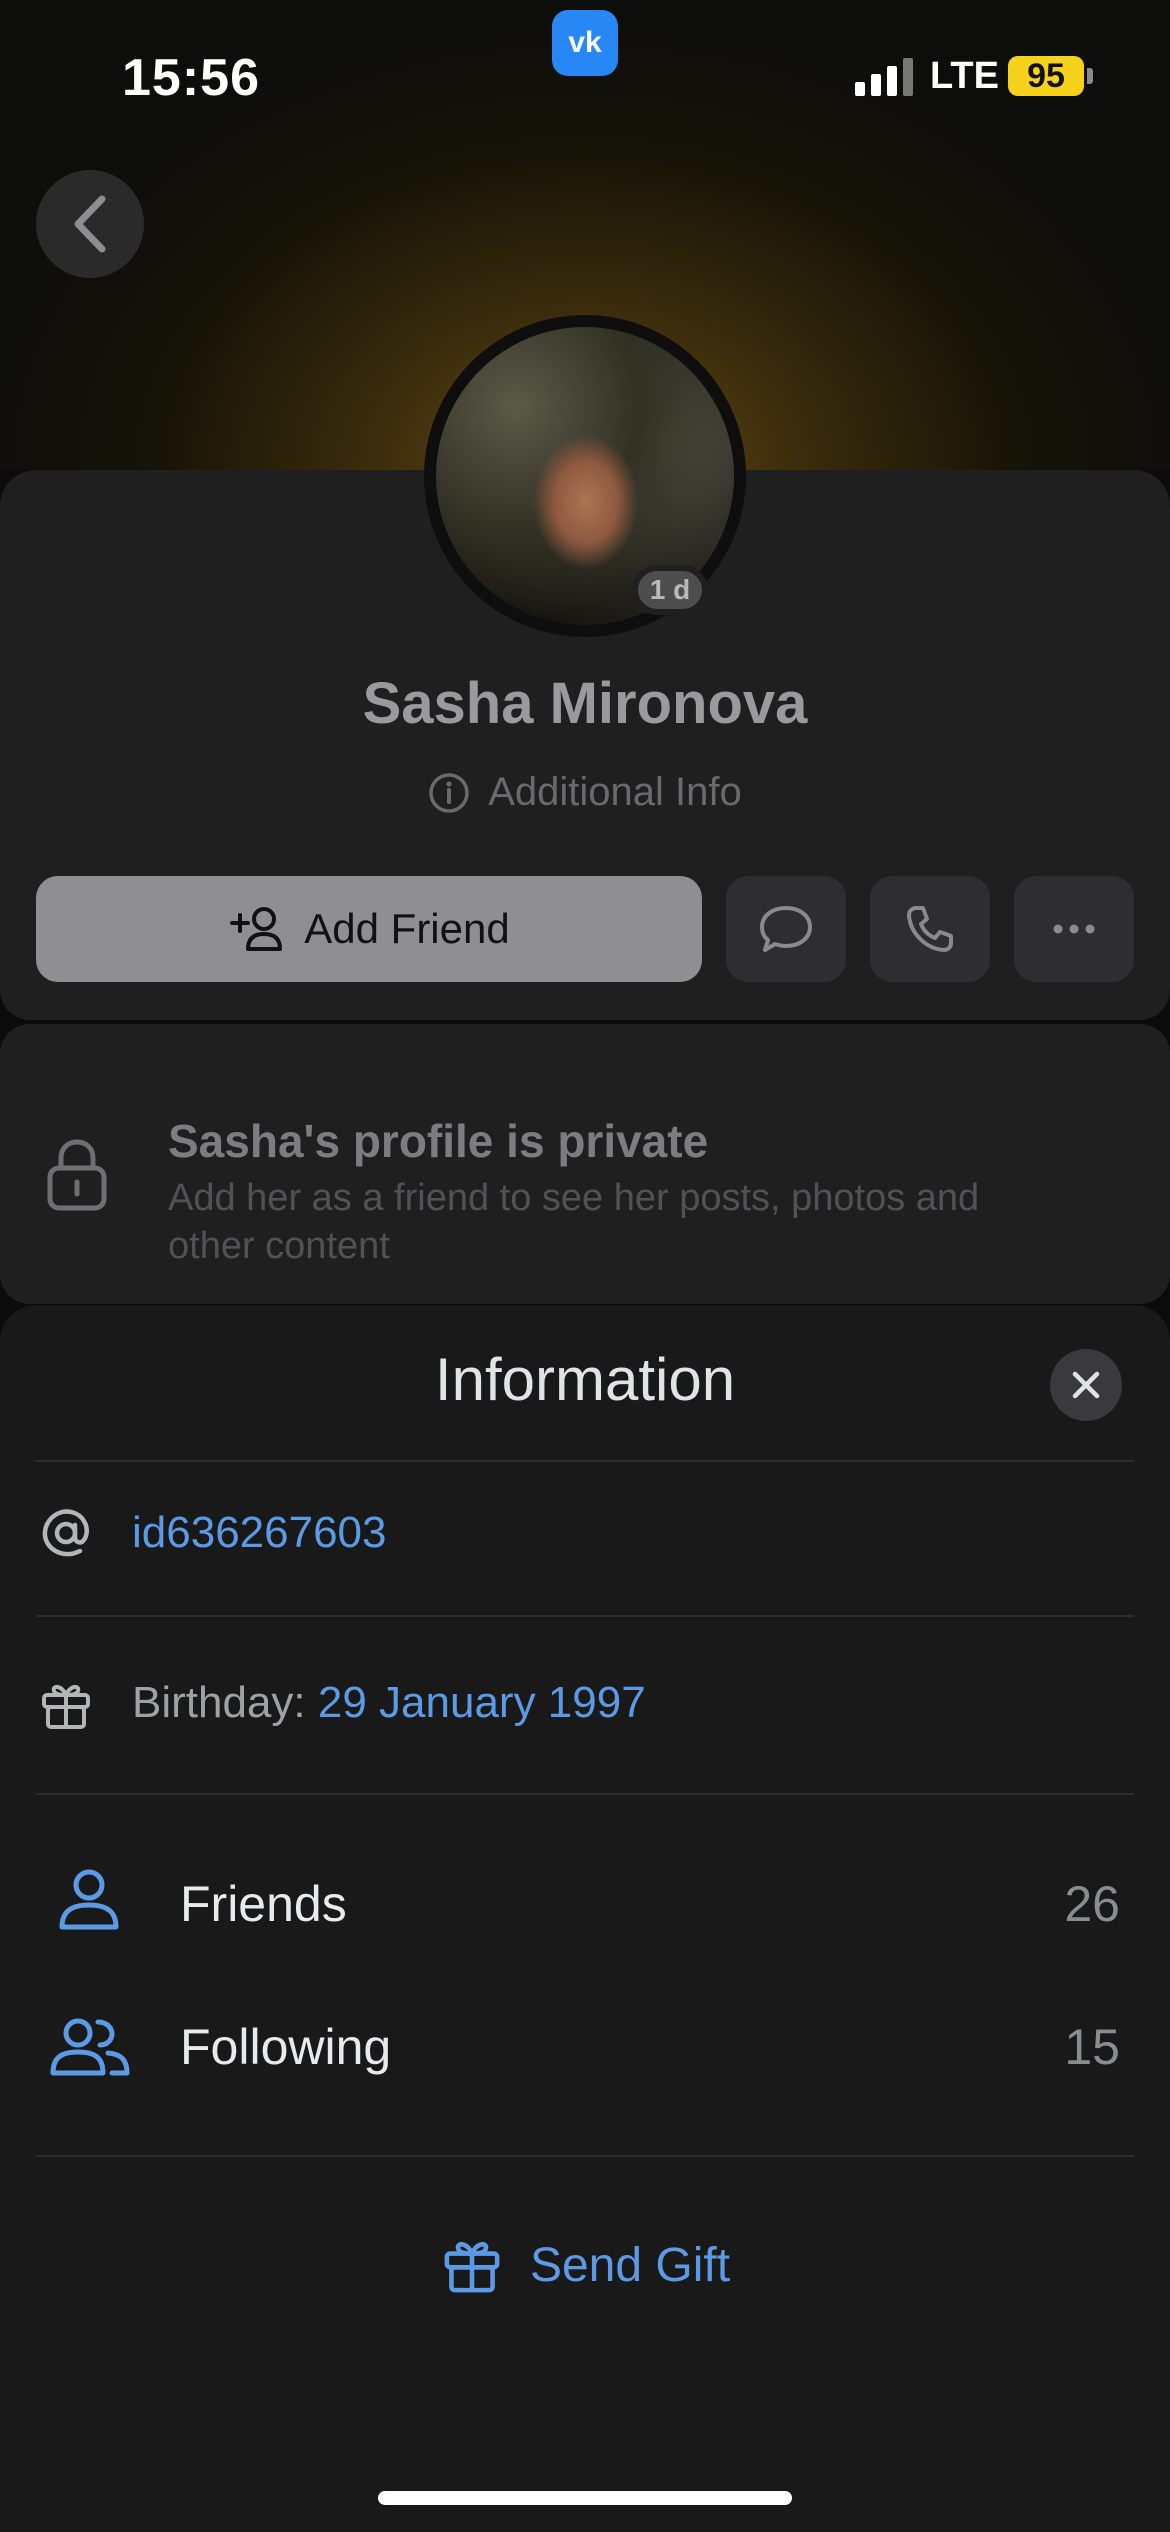  Describe the element at coordinates (1090, 76) in the screenshot. I see `battery-tip` at that location.